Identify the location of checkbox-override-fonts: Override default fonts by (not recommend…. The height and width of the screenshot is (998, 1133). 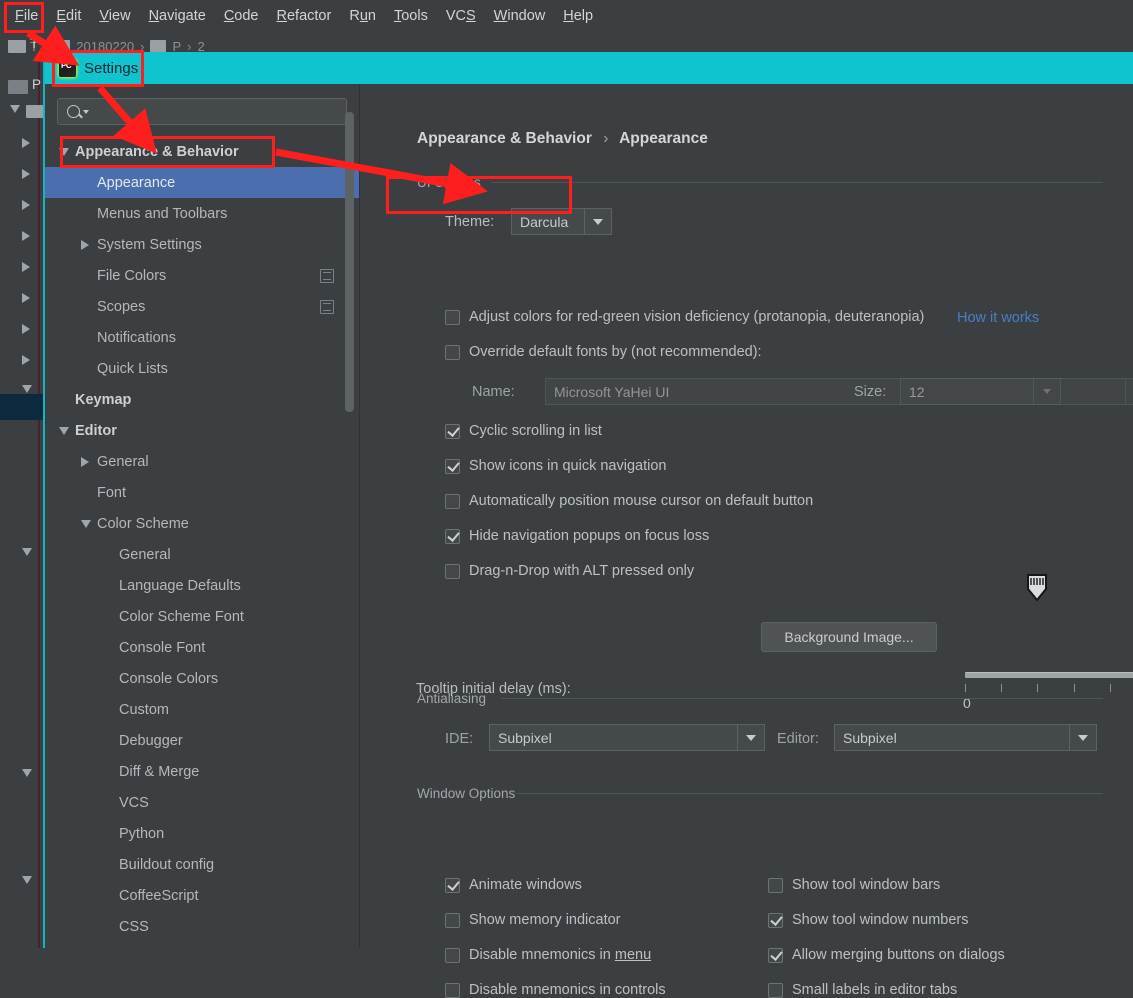
(603, 352).